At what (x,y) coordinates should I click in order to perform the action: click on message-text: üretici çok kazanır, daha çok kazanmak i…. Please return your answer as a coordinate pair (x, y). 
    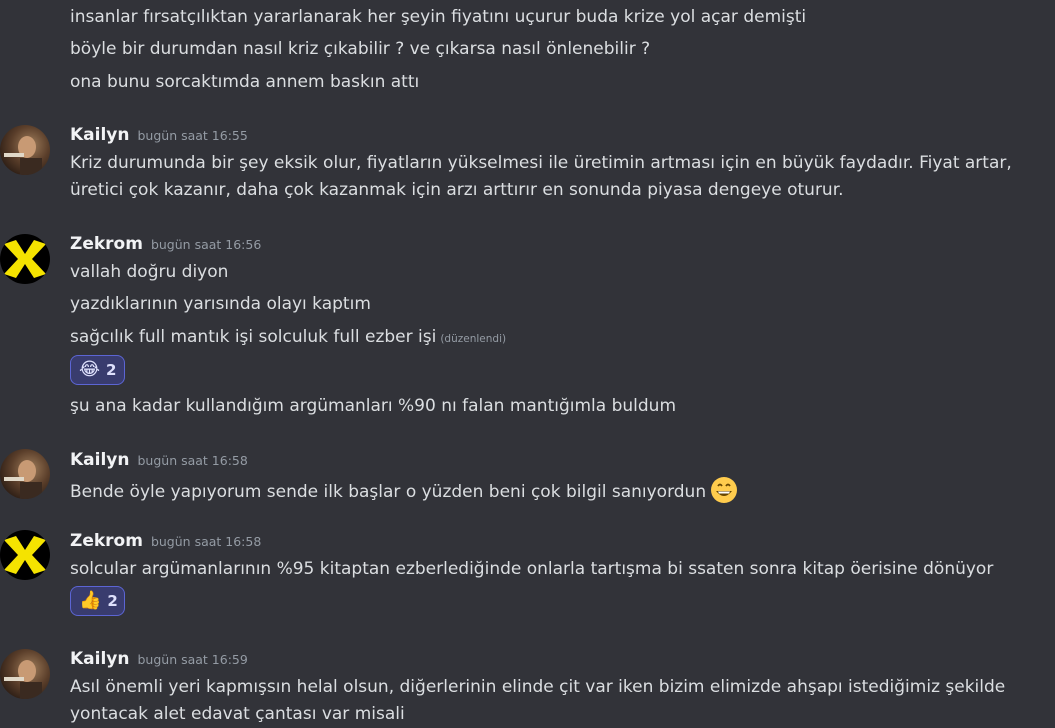
    Looking at the image, I should click on (457, 190).